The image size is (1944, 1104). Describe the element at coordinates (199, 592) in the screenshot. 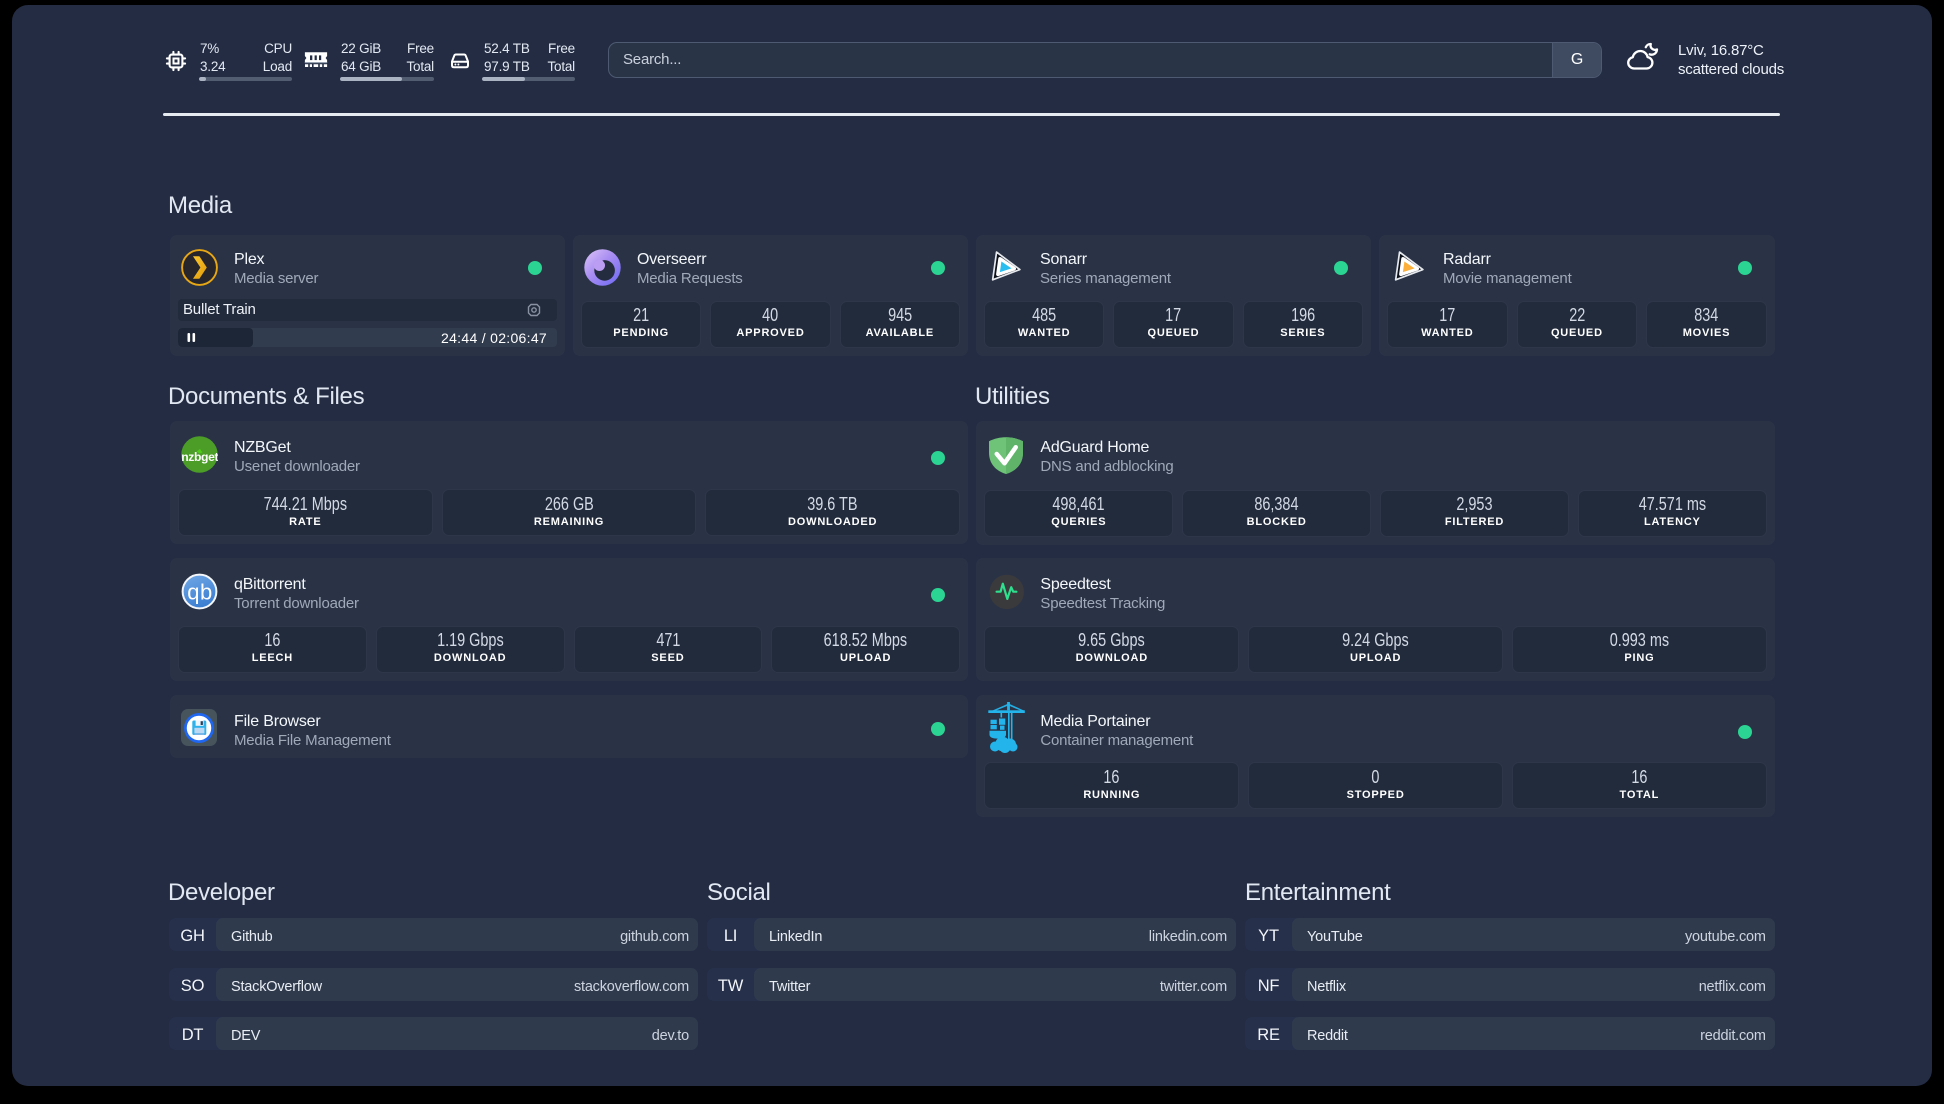

I see `svg-text: qb` at that location.